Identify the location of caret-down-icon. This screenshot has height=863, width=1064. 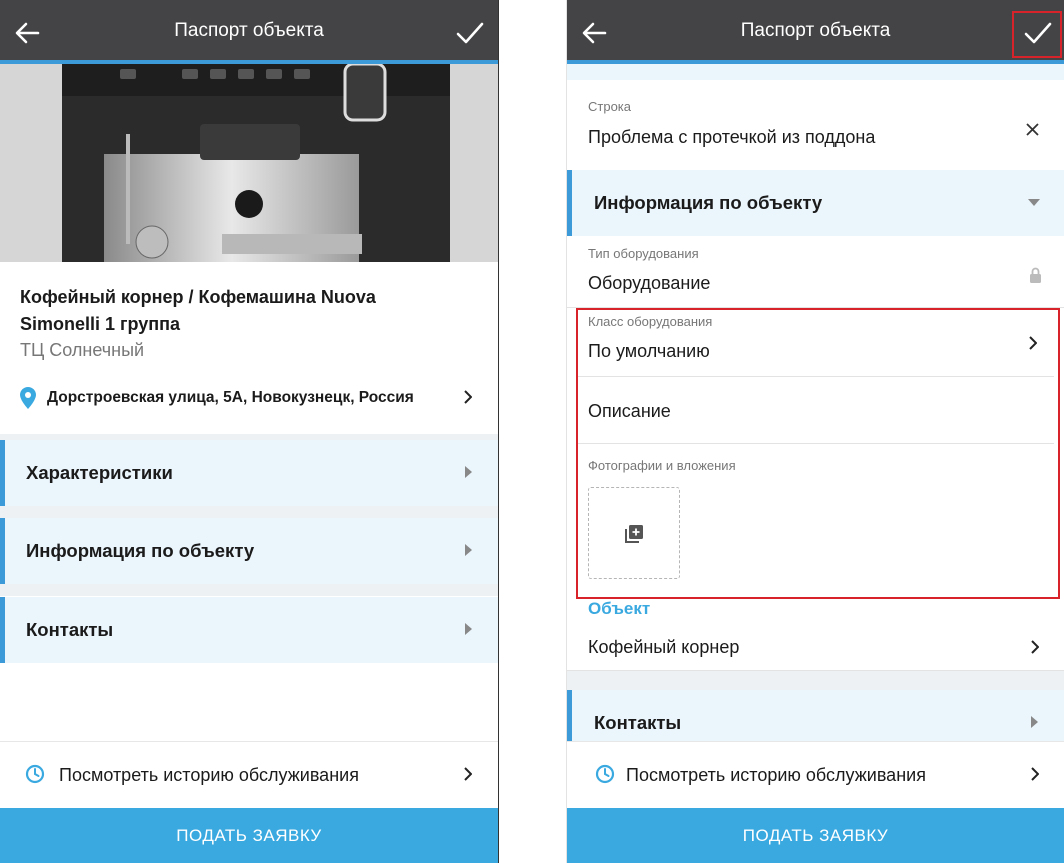
(1034, 202).